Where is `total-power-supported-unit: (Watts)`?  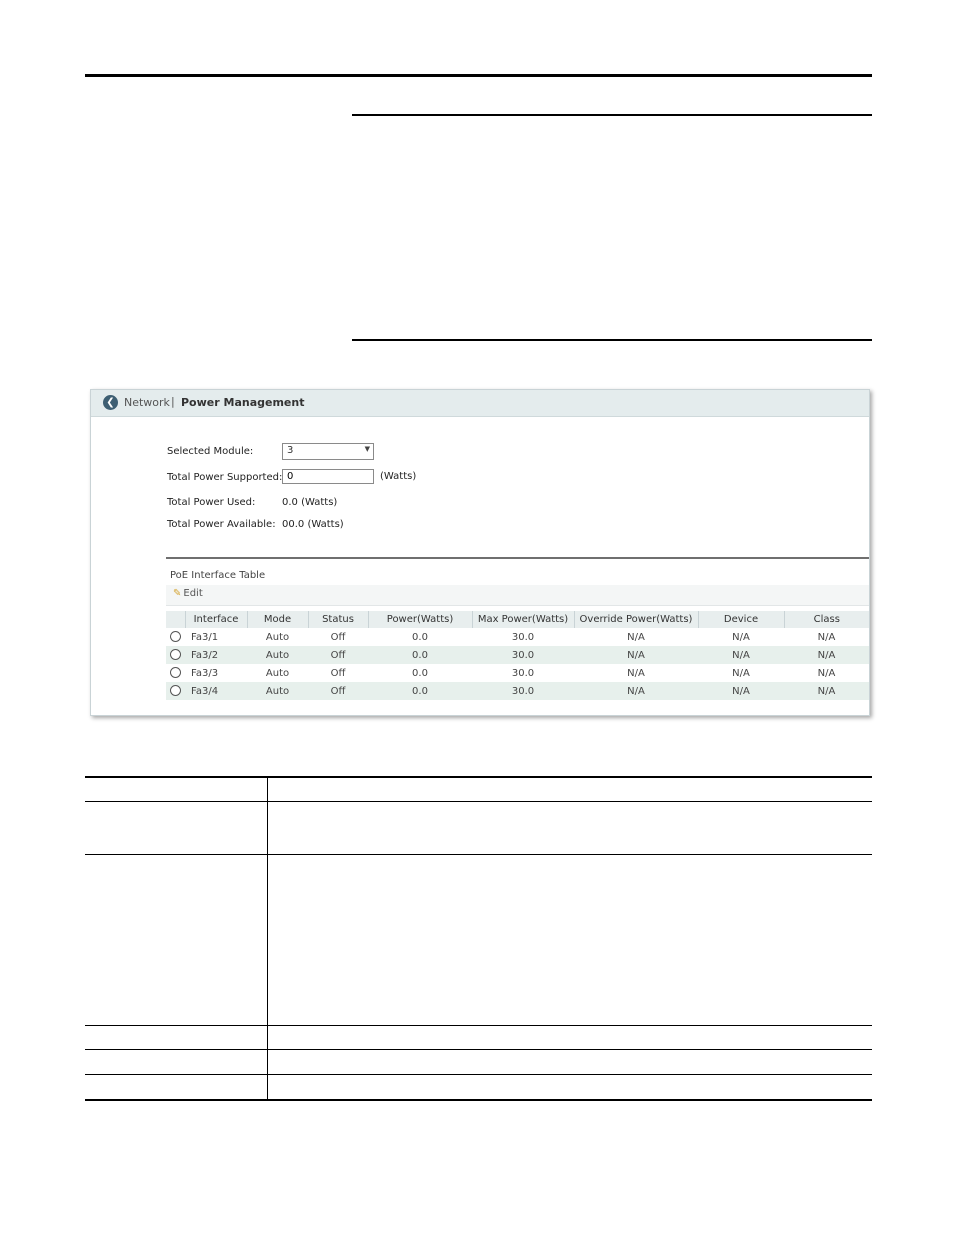
total-power-supported-unit: (Watts) is located at coordinates (398, 476).